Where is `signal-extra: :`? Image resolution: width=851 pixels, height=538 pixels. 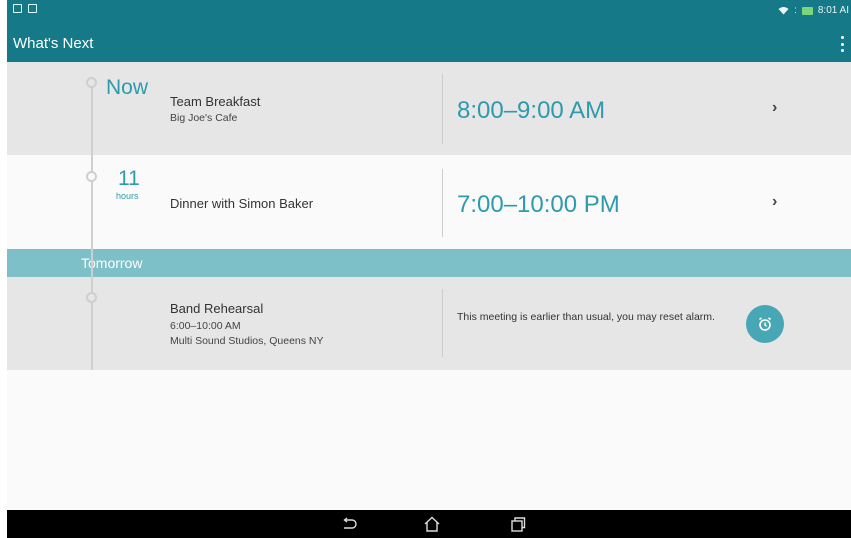 signal-extra: : is located at coordinates (795, 10).